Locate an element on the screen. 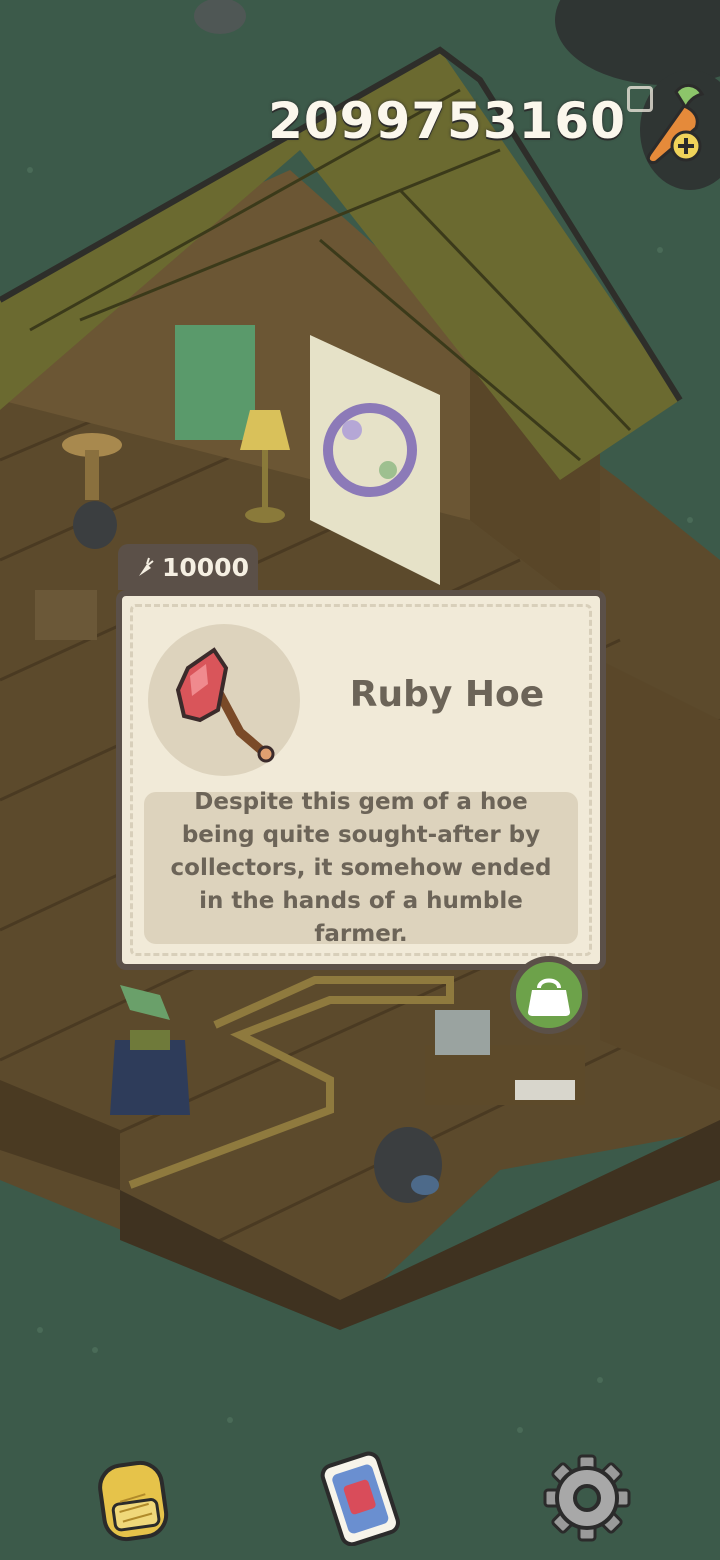  phone-icon is located at coordinates (360, 1499).